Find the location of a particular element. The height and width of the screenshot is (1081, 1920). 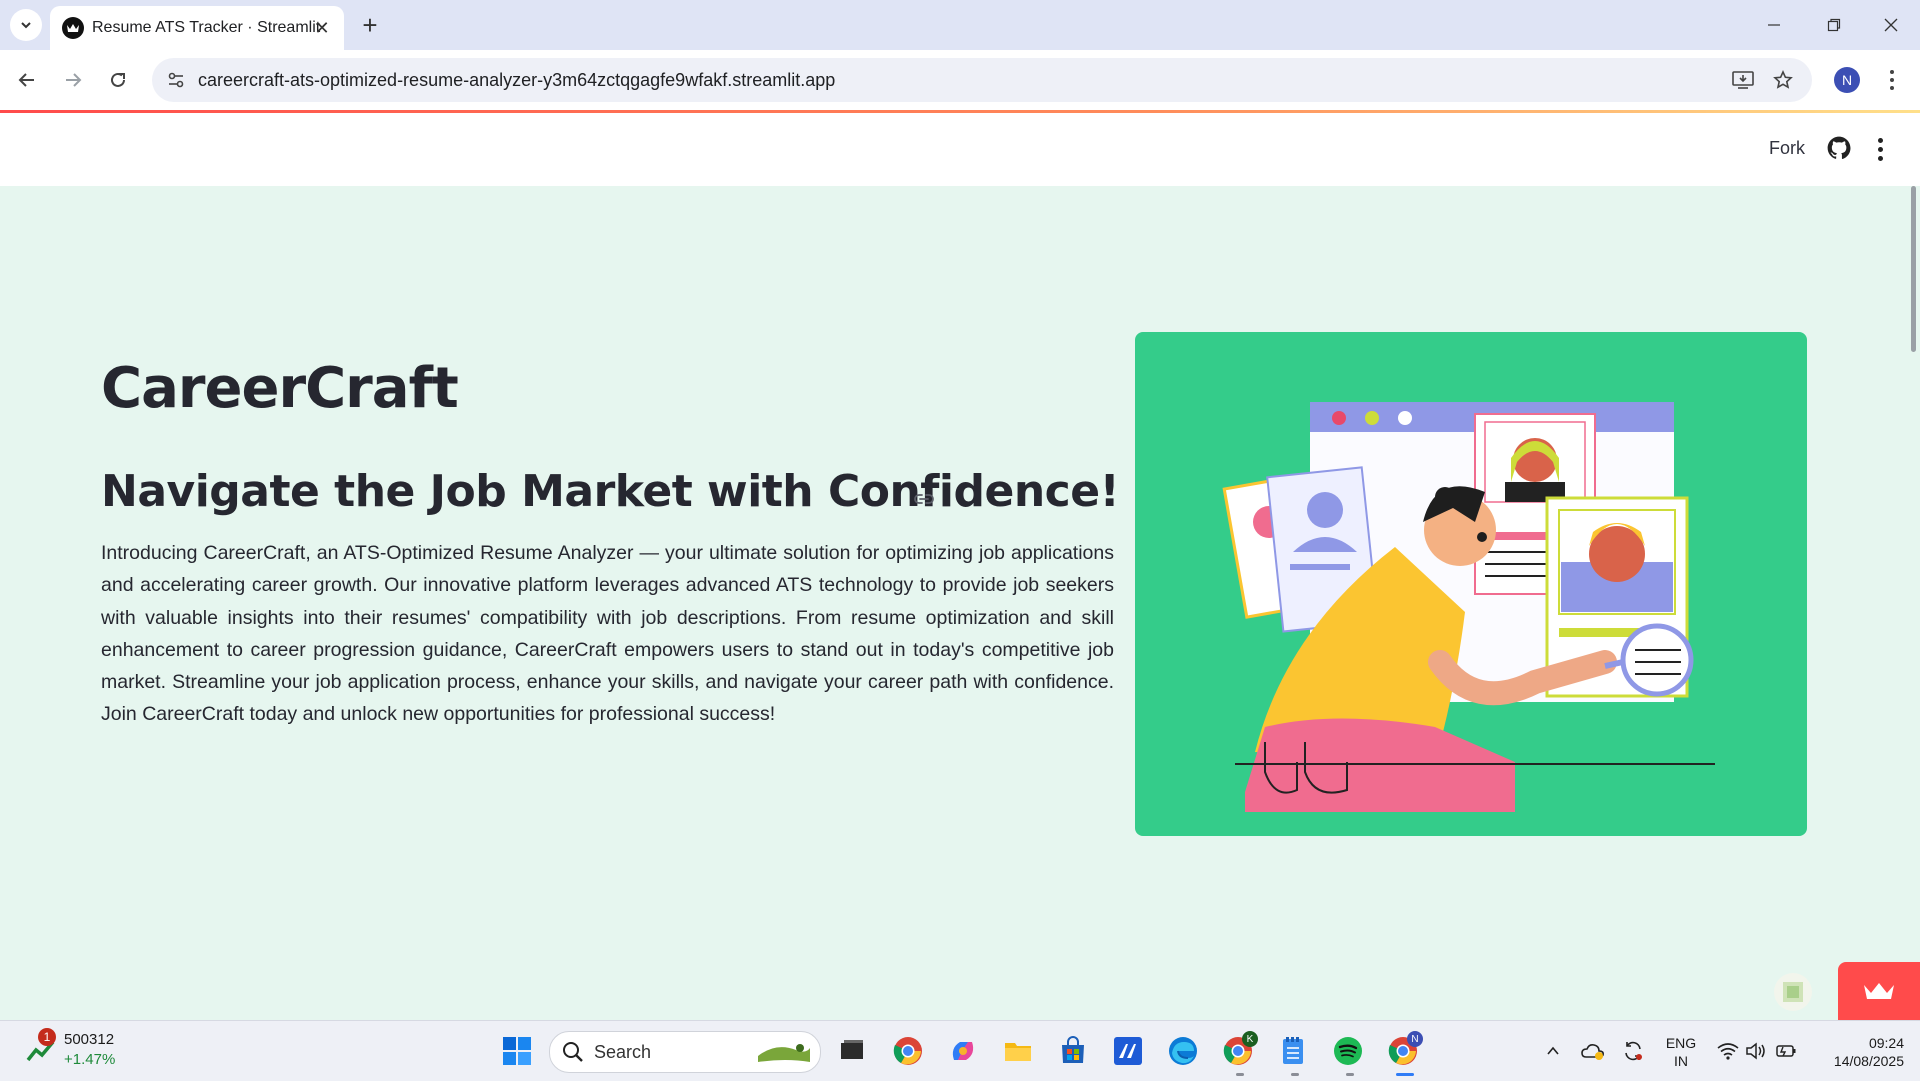

search-label: Search is located at coordinates (623, 1052).